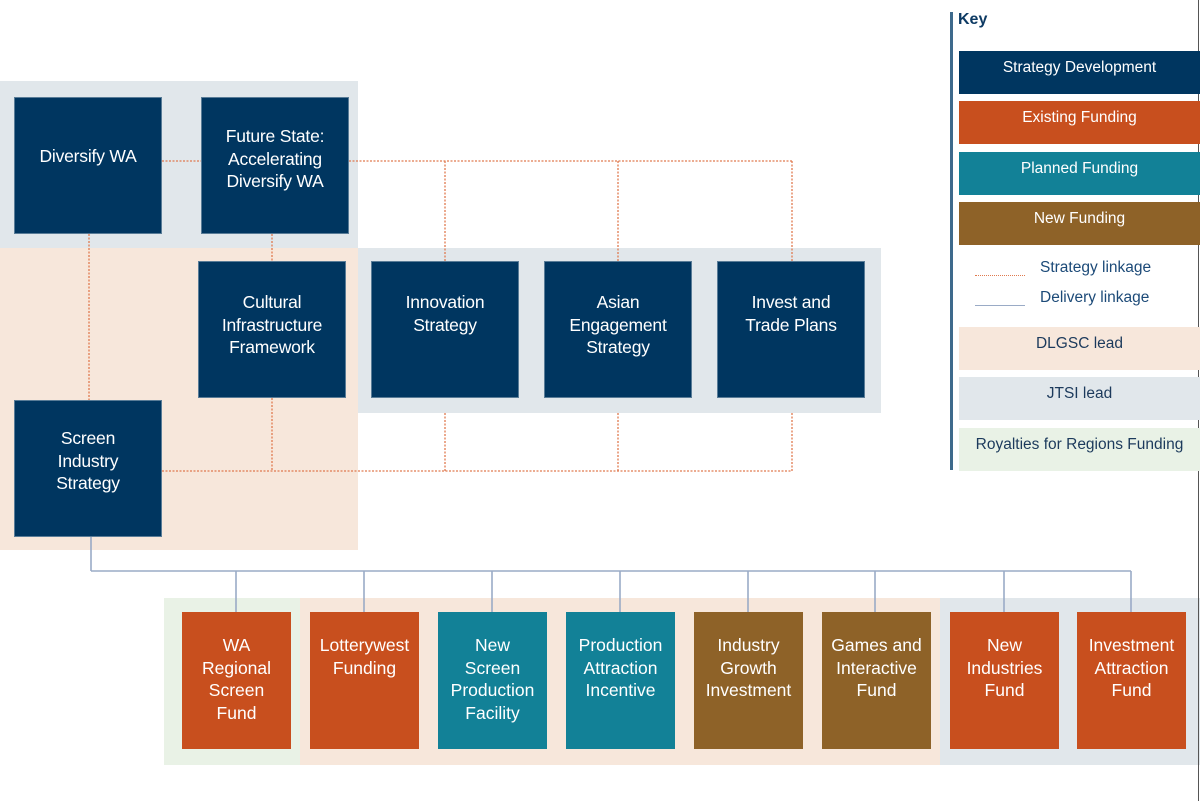 The image size is (1200, 801). What do you see at coordinates (364, 680) in the screenshot?
I see `fund-box: Lotterywest Funding` at bounding box center [364, 680].